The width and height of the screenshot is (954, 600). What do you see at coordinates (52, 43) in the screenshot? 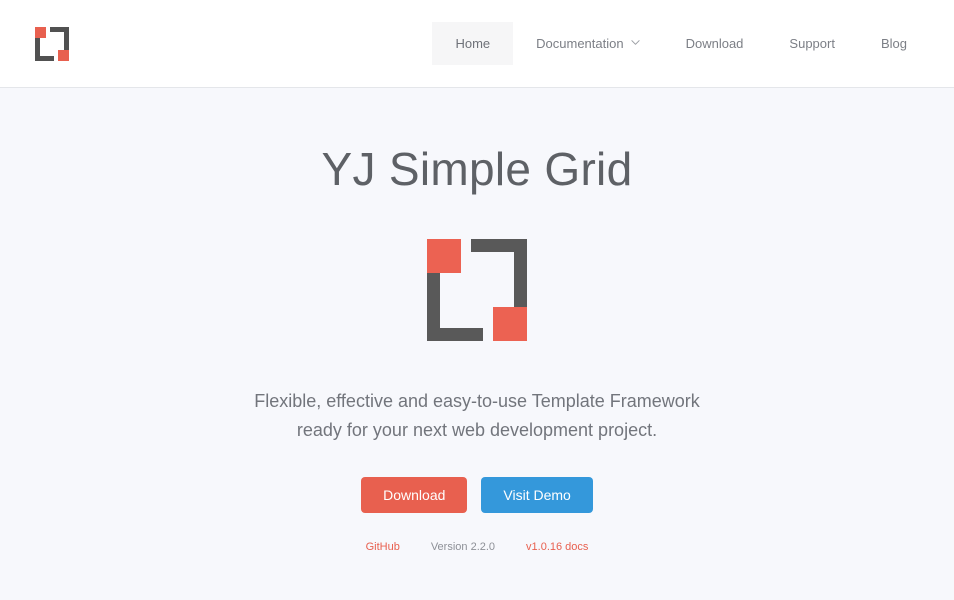
I see `yj-grid-logo-icon` at bounding box center [52, 43].